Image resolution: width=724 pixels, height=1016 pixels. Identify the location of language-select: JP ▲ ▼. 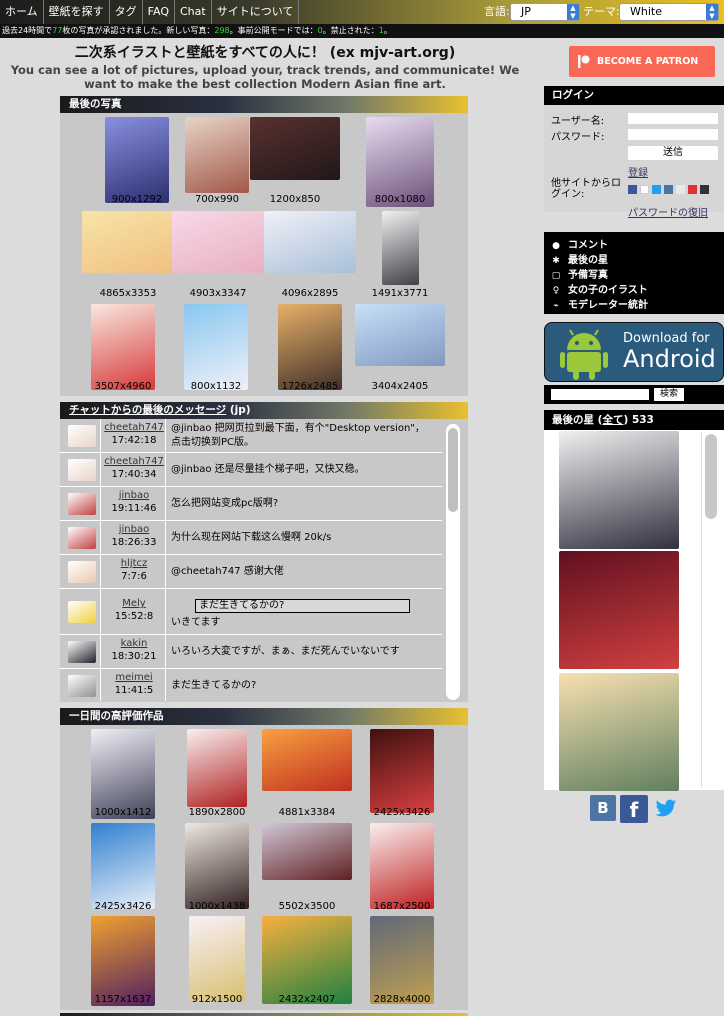
(545, 12).